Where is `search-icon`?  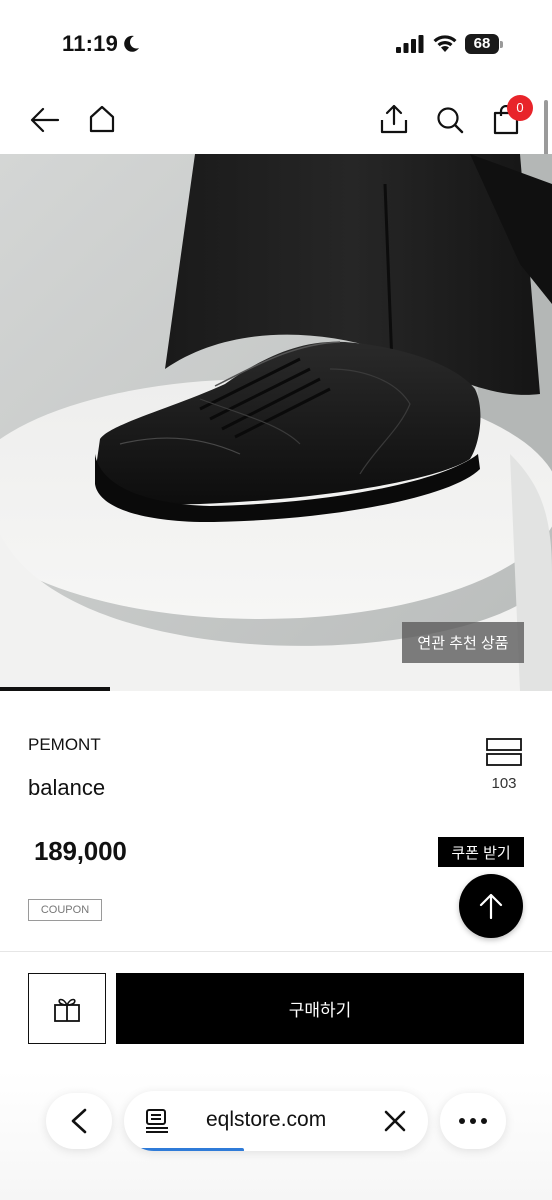
search-icon is located at coordinates (450, 120).